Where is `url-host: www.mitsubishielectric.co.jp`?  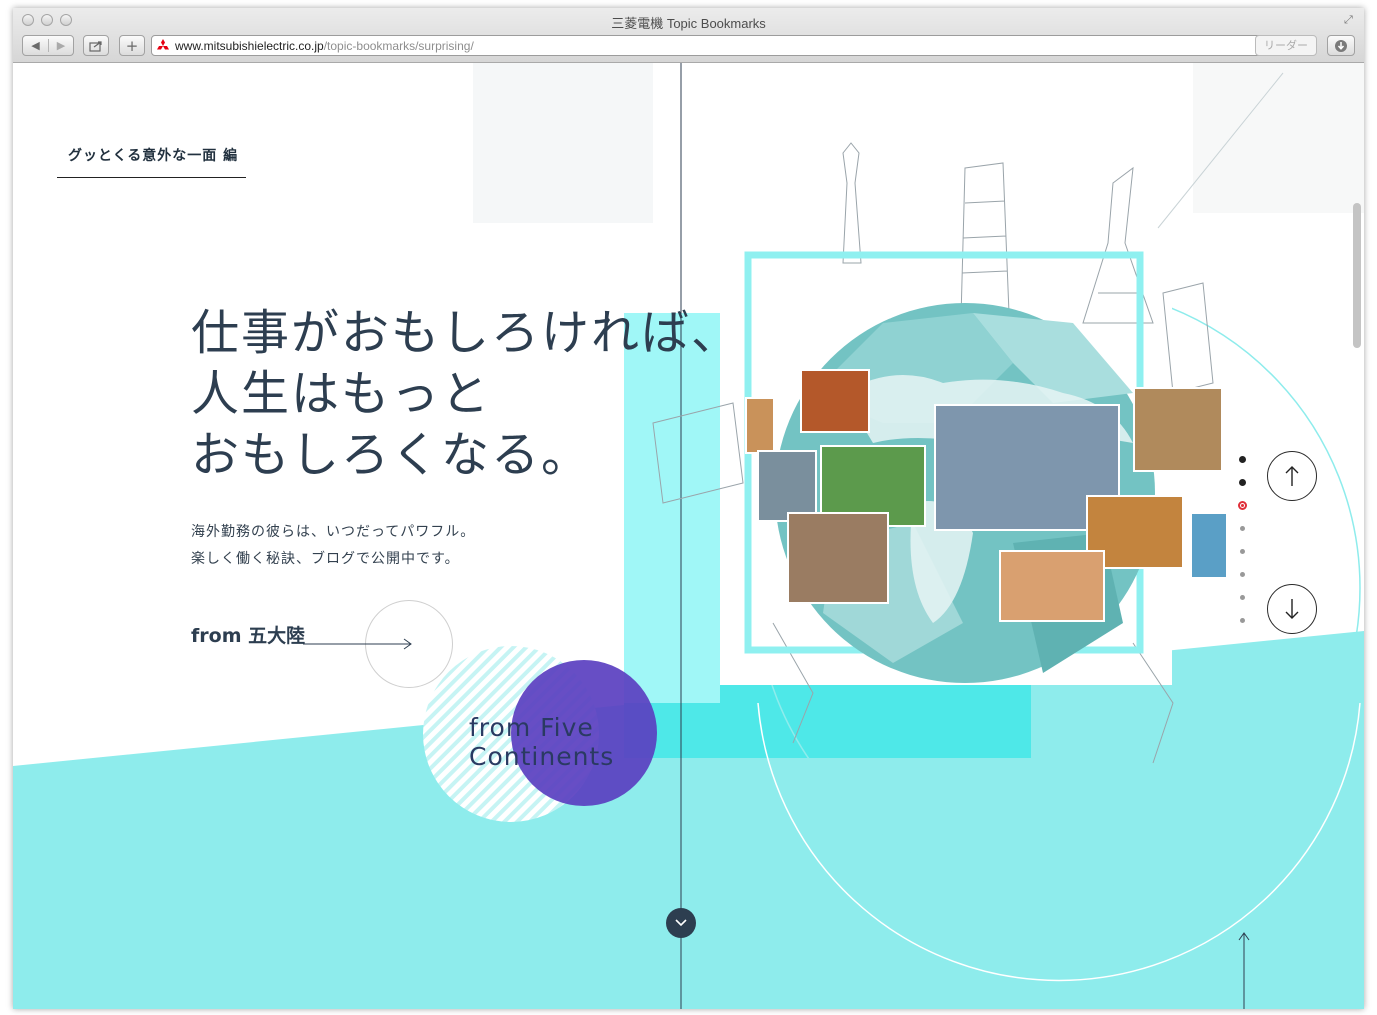
url-host: www.mitsubishielectric.co.jp is located at coordinates (249, 46).